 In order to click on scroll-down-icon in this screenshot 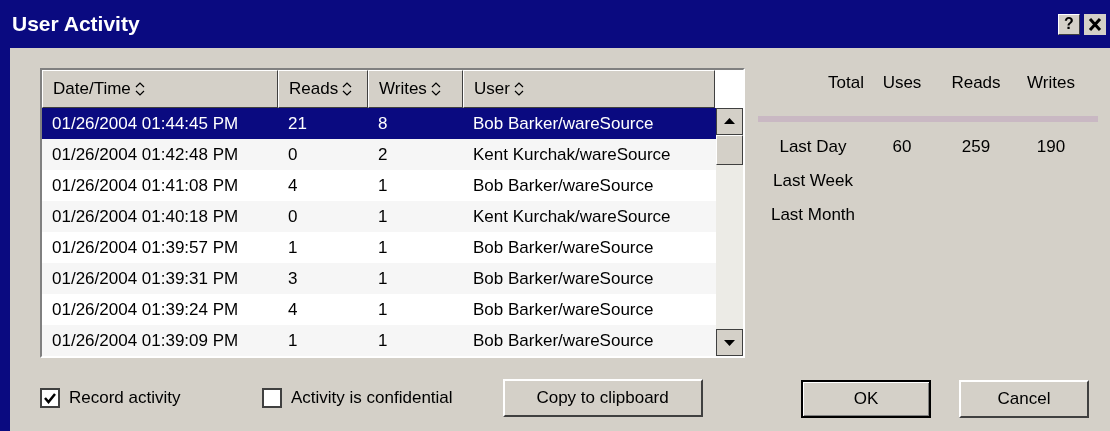, I will do `click(729, 342)`.